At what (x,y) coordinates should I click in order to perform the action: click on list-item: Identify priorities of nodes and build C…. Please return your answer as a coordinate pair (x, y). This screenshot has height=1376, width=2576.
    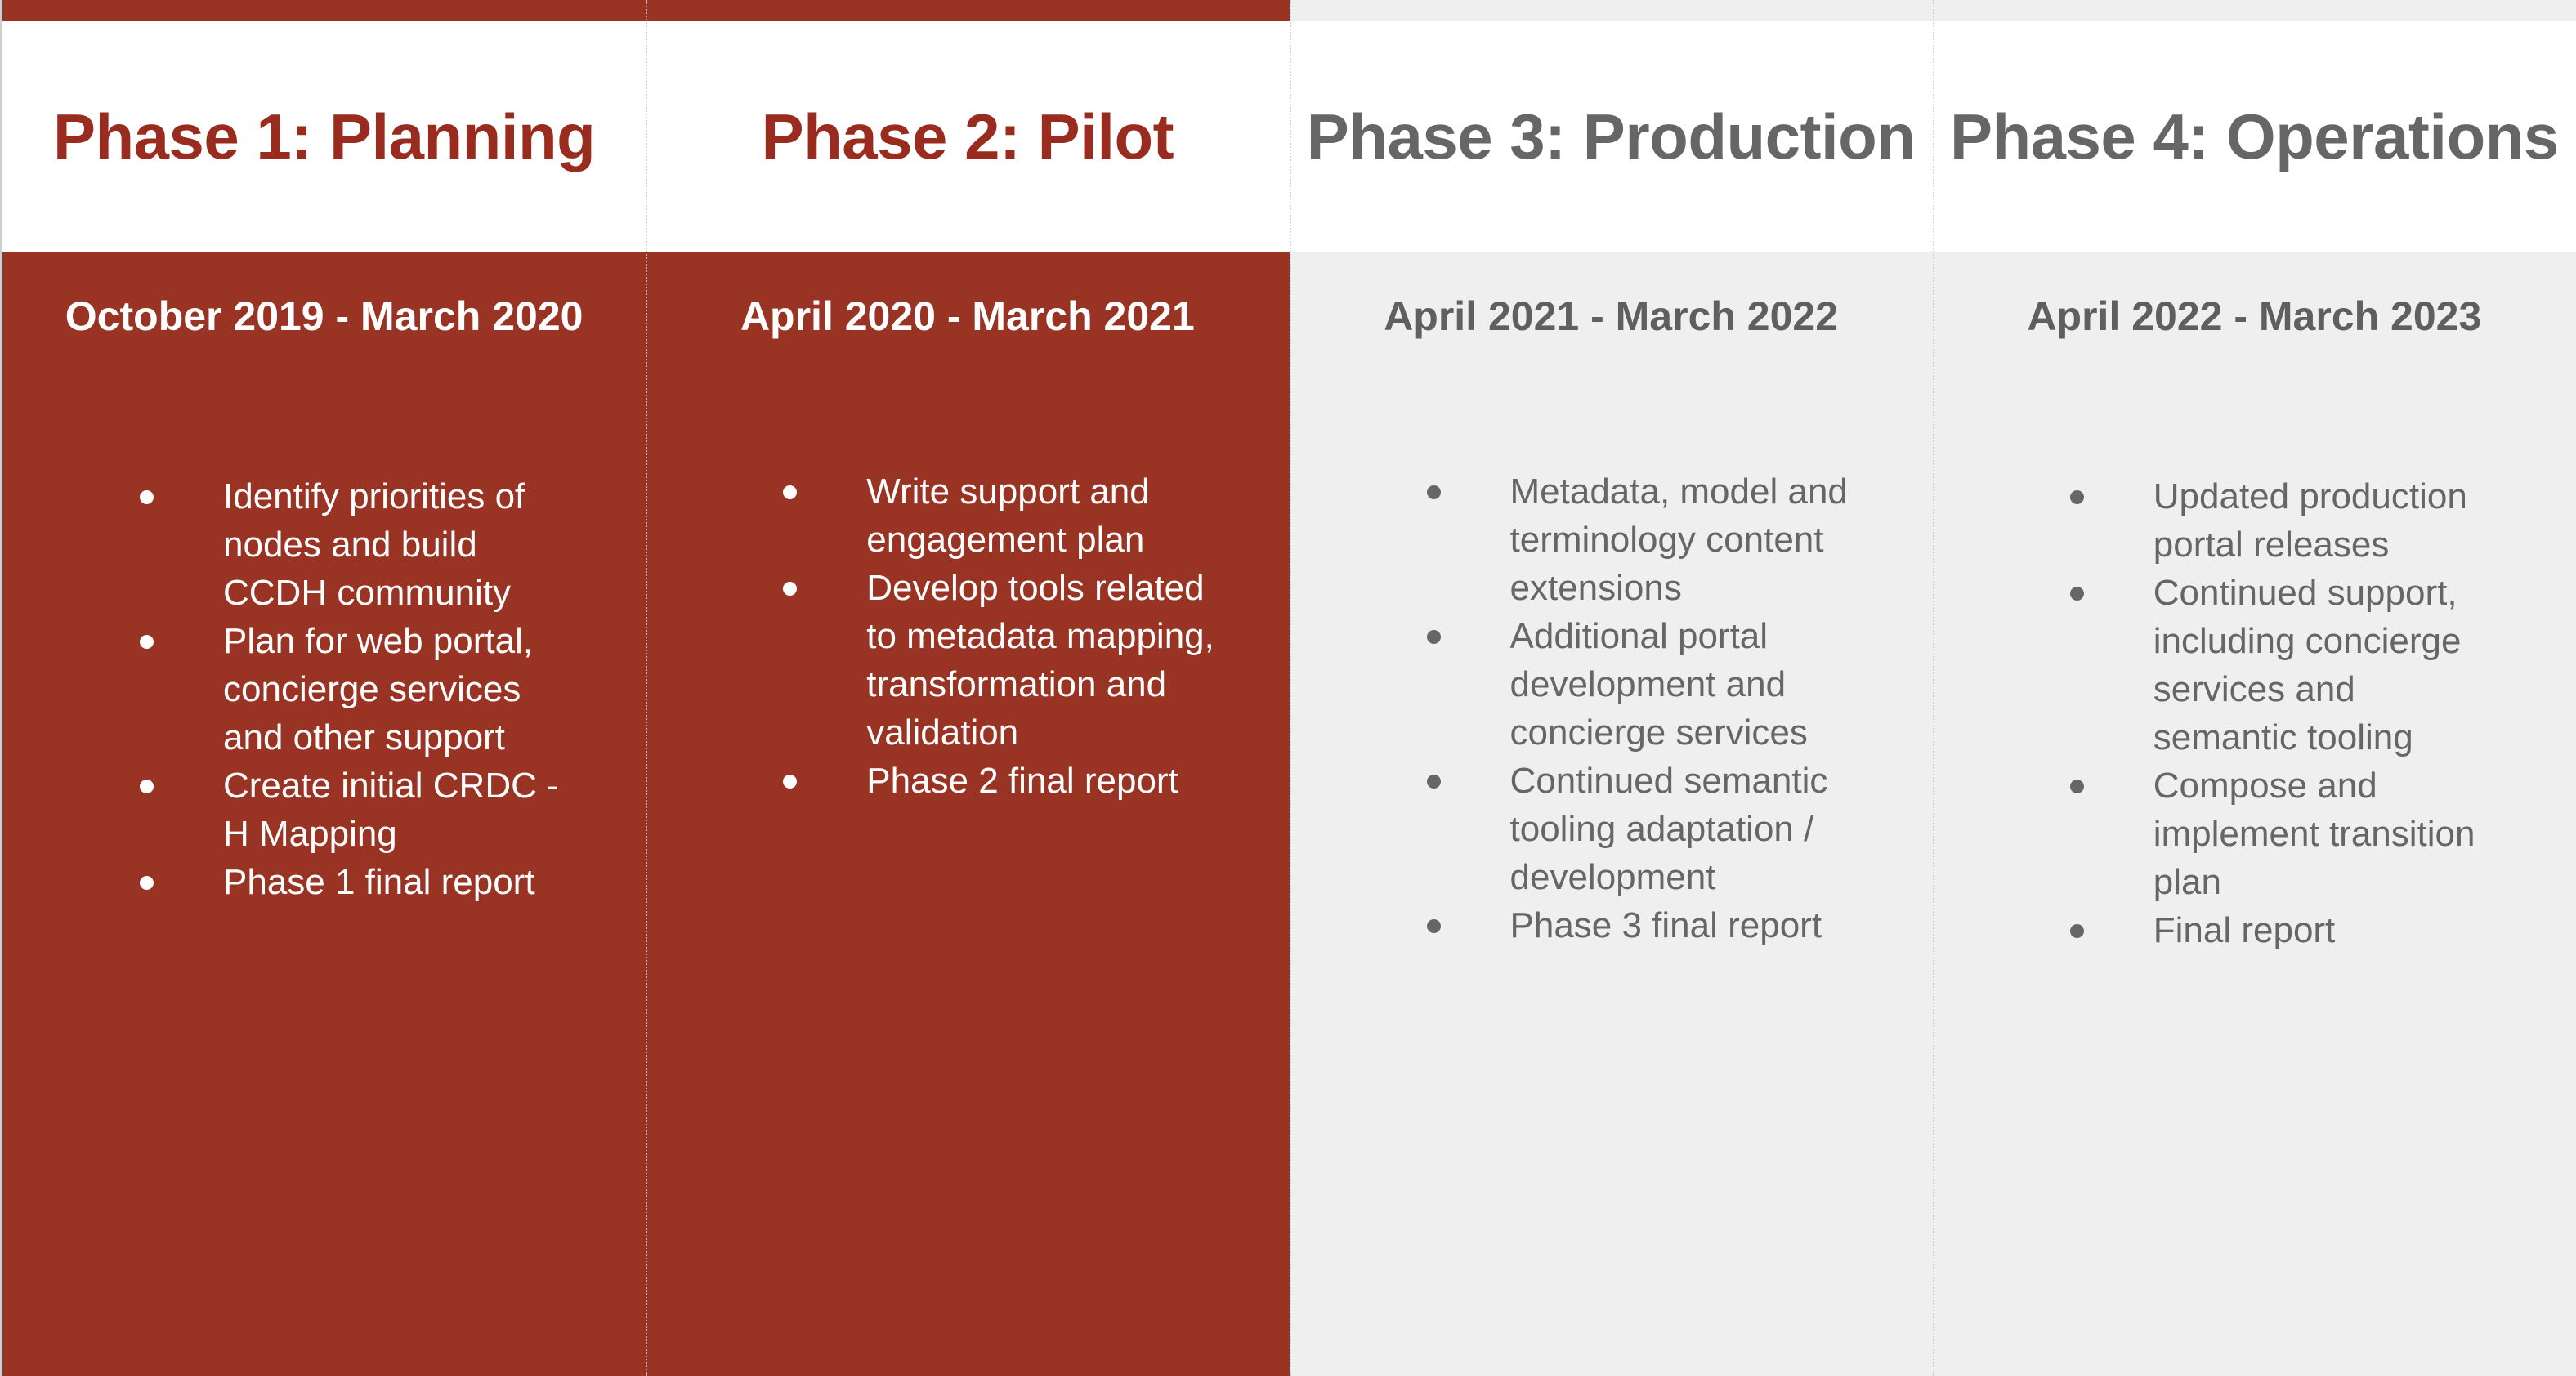
    Looking at the image, I should click on (357, 544).